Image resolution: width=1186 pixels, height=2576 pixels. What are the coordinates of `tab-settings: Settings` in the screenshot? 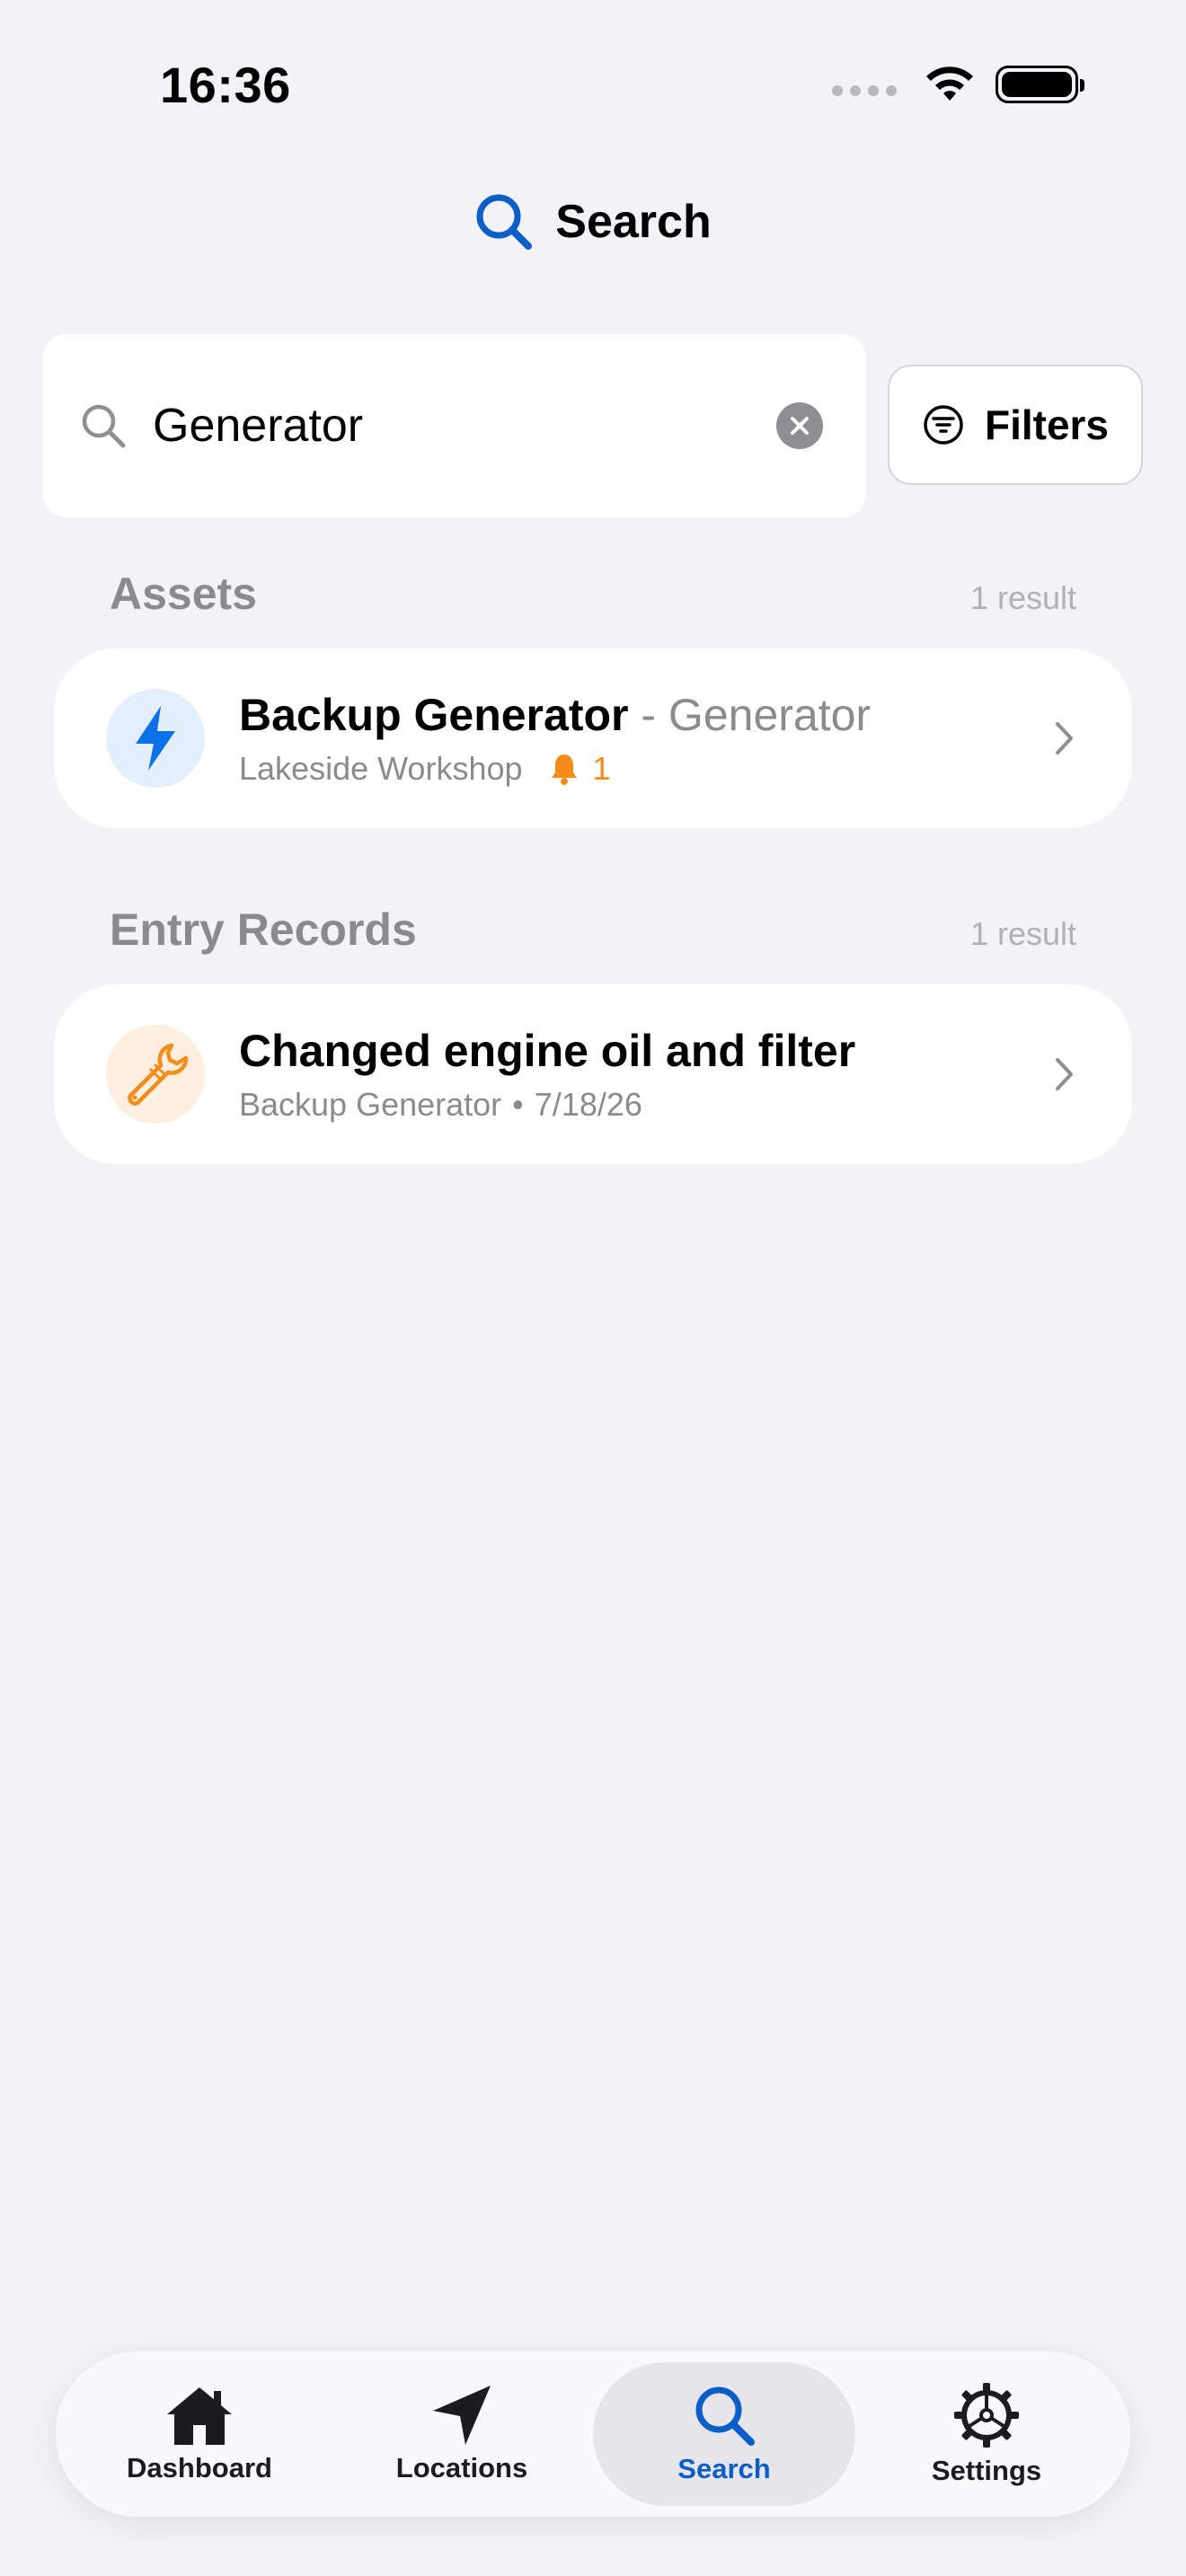 It's located at (986, 2434).